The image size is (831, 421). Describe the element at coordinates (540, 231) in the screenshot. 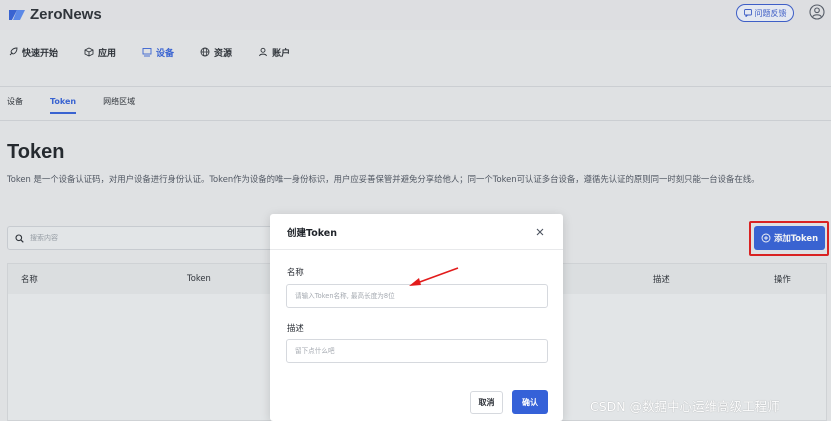

I see `close-icon` at that location.